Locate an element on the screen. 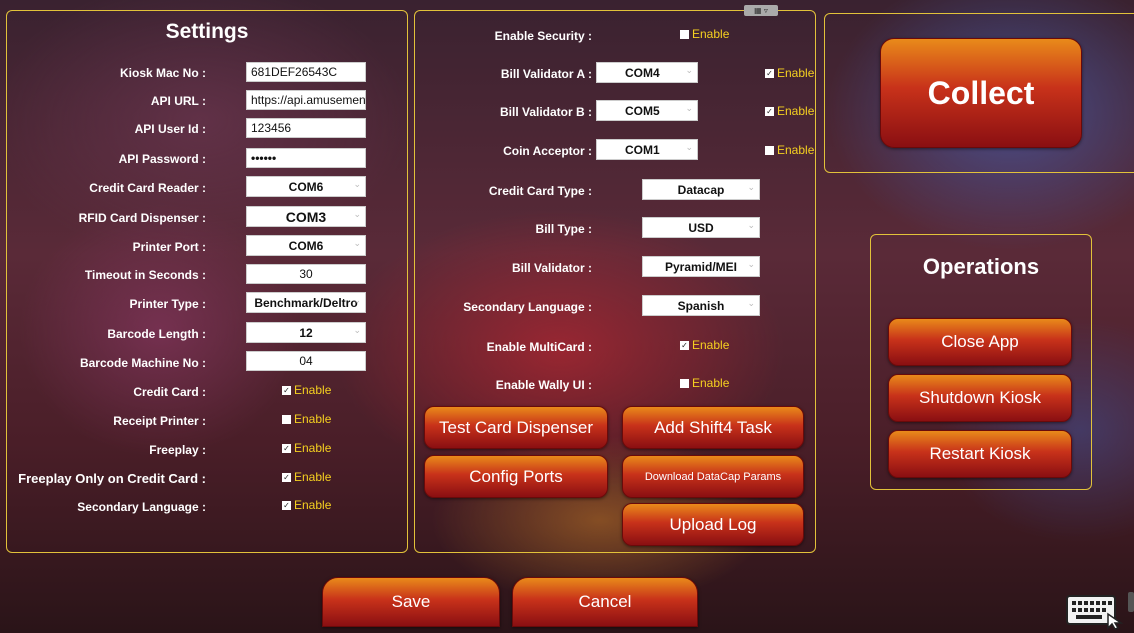 This screenshot has width=1134, height=633. bill-b-select: COM5 ⌄ is located at coordinates (647, 110).